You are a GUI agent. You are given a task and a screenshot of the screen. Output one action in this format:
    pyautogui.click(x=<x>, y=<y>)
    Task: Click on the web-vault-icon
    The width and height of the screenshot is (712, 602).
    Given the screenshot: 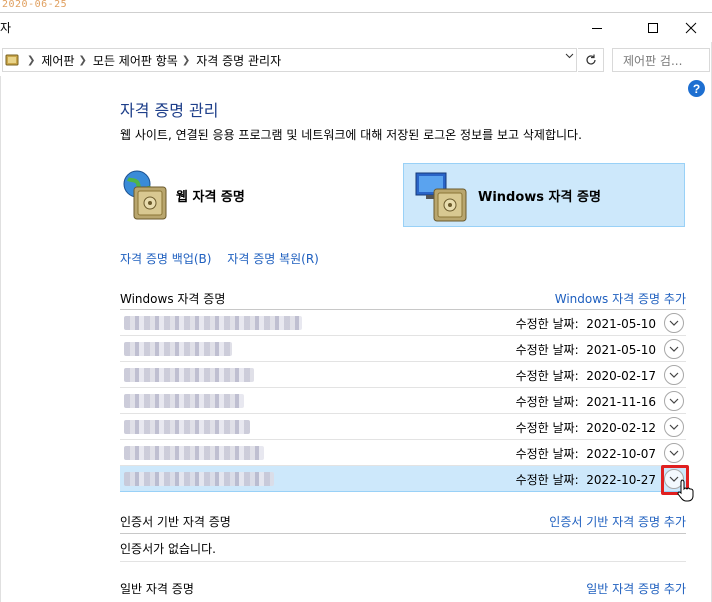 What is the action you would take?
    pyautogui.click(x=145, y=195)
    